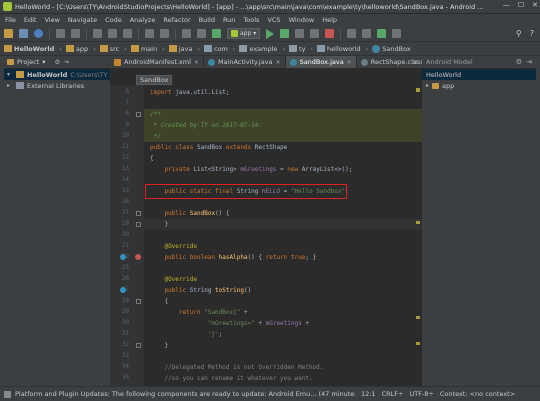 This screenshot has width=540, height=401. Describe the element at coordinates (266, 224) in the screenshot. I see `code-line: 19 }` at that location.